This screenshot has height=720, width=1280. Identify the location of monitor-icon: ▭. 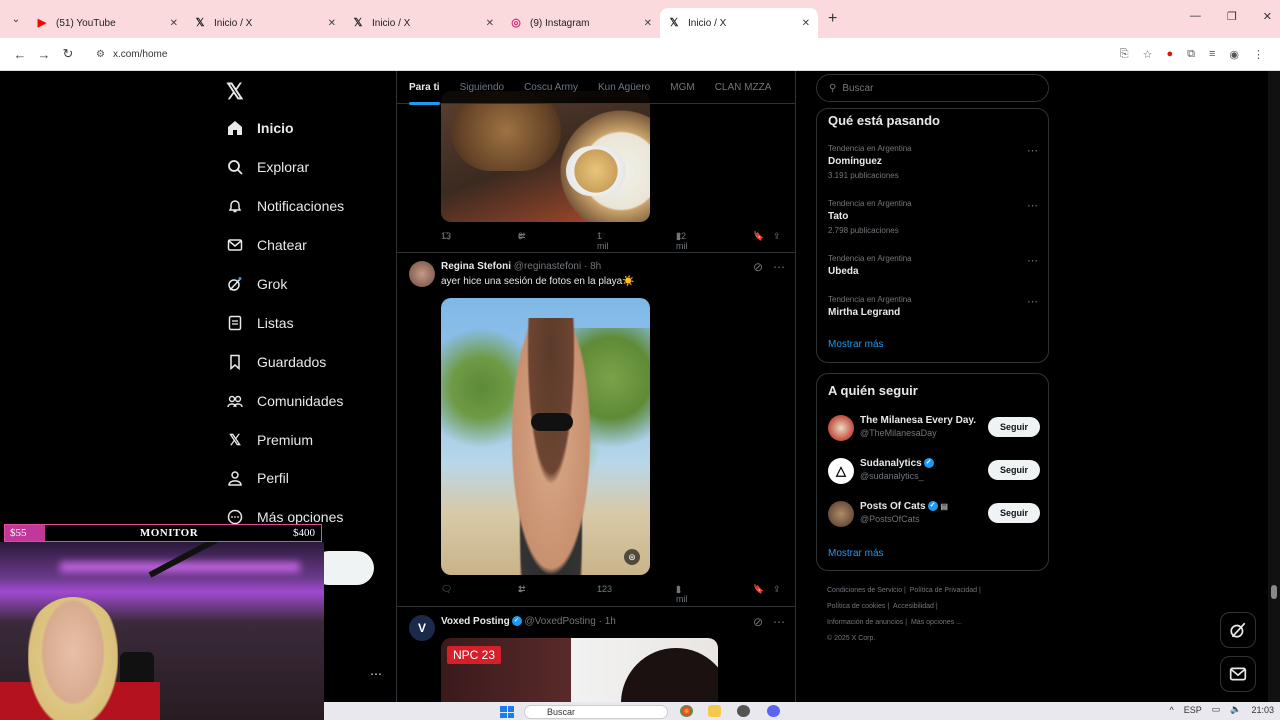
(1216, 709).